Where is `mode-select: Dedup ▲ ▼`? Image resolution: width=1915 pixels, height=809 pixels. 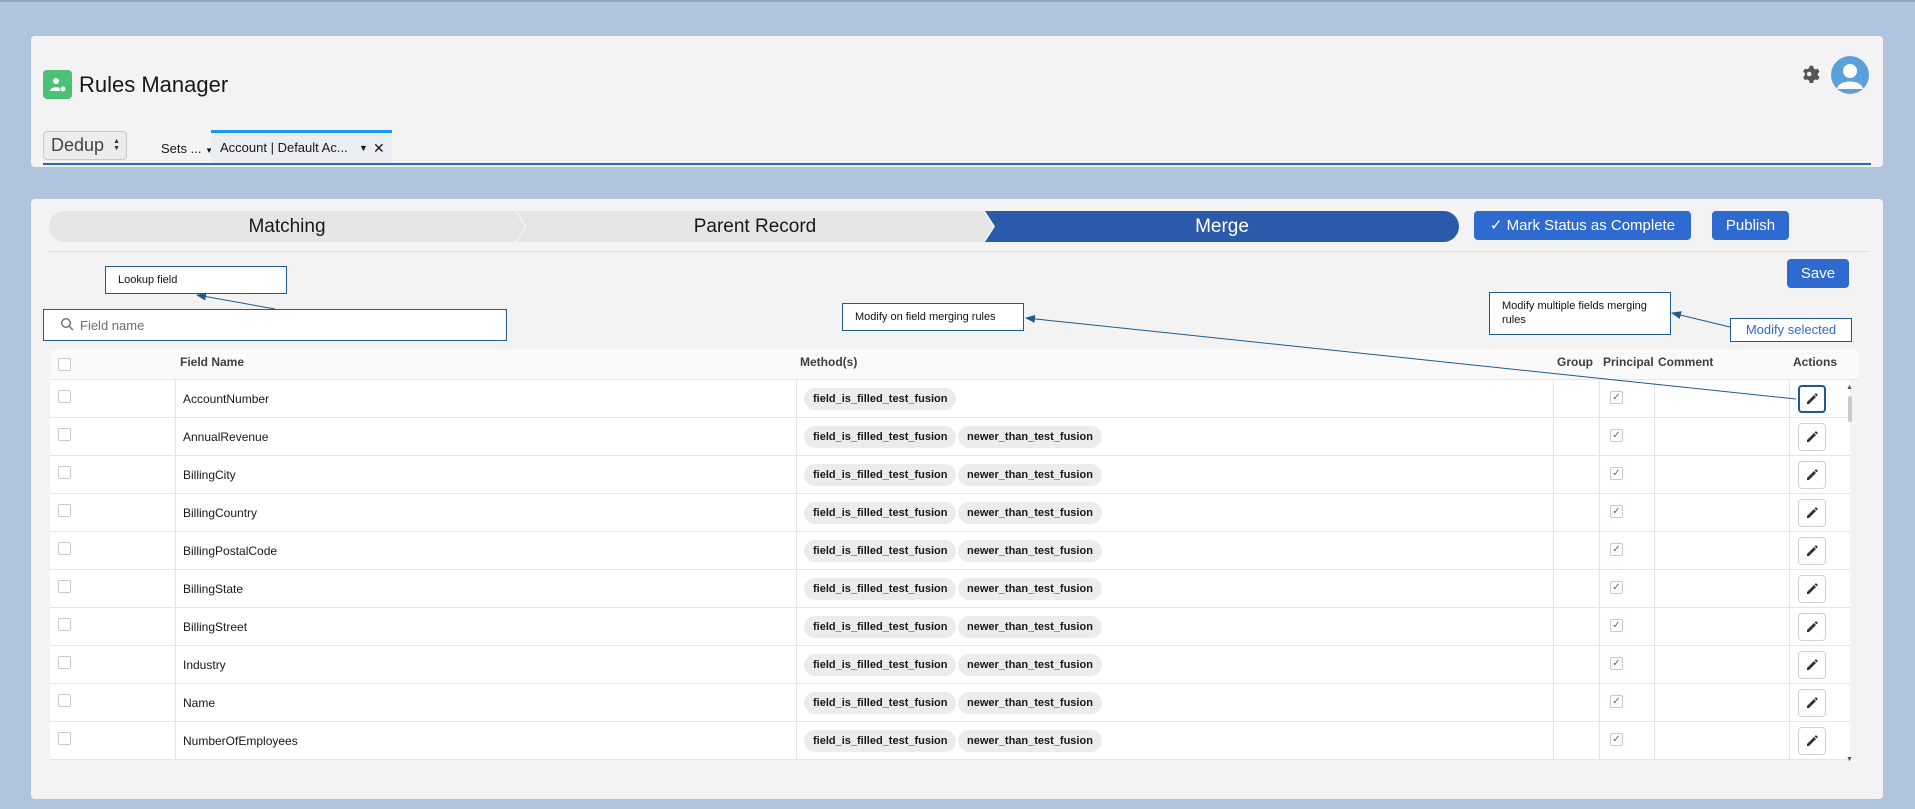 mode-select: Dedup ▲ ▼ is located at coordinates (85, 145).